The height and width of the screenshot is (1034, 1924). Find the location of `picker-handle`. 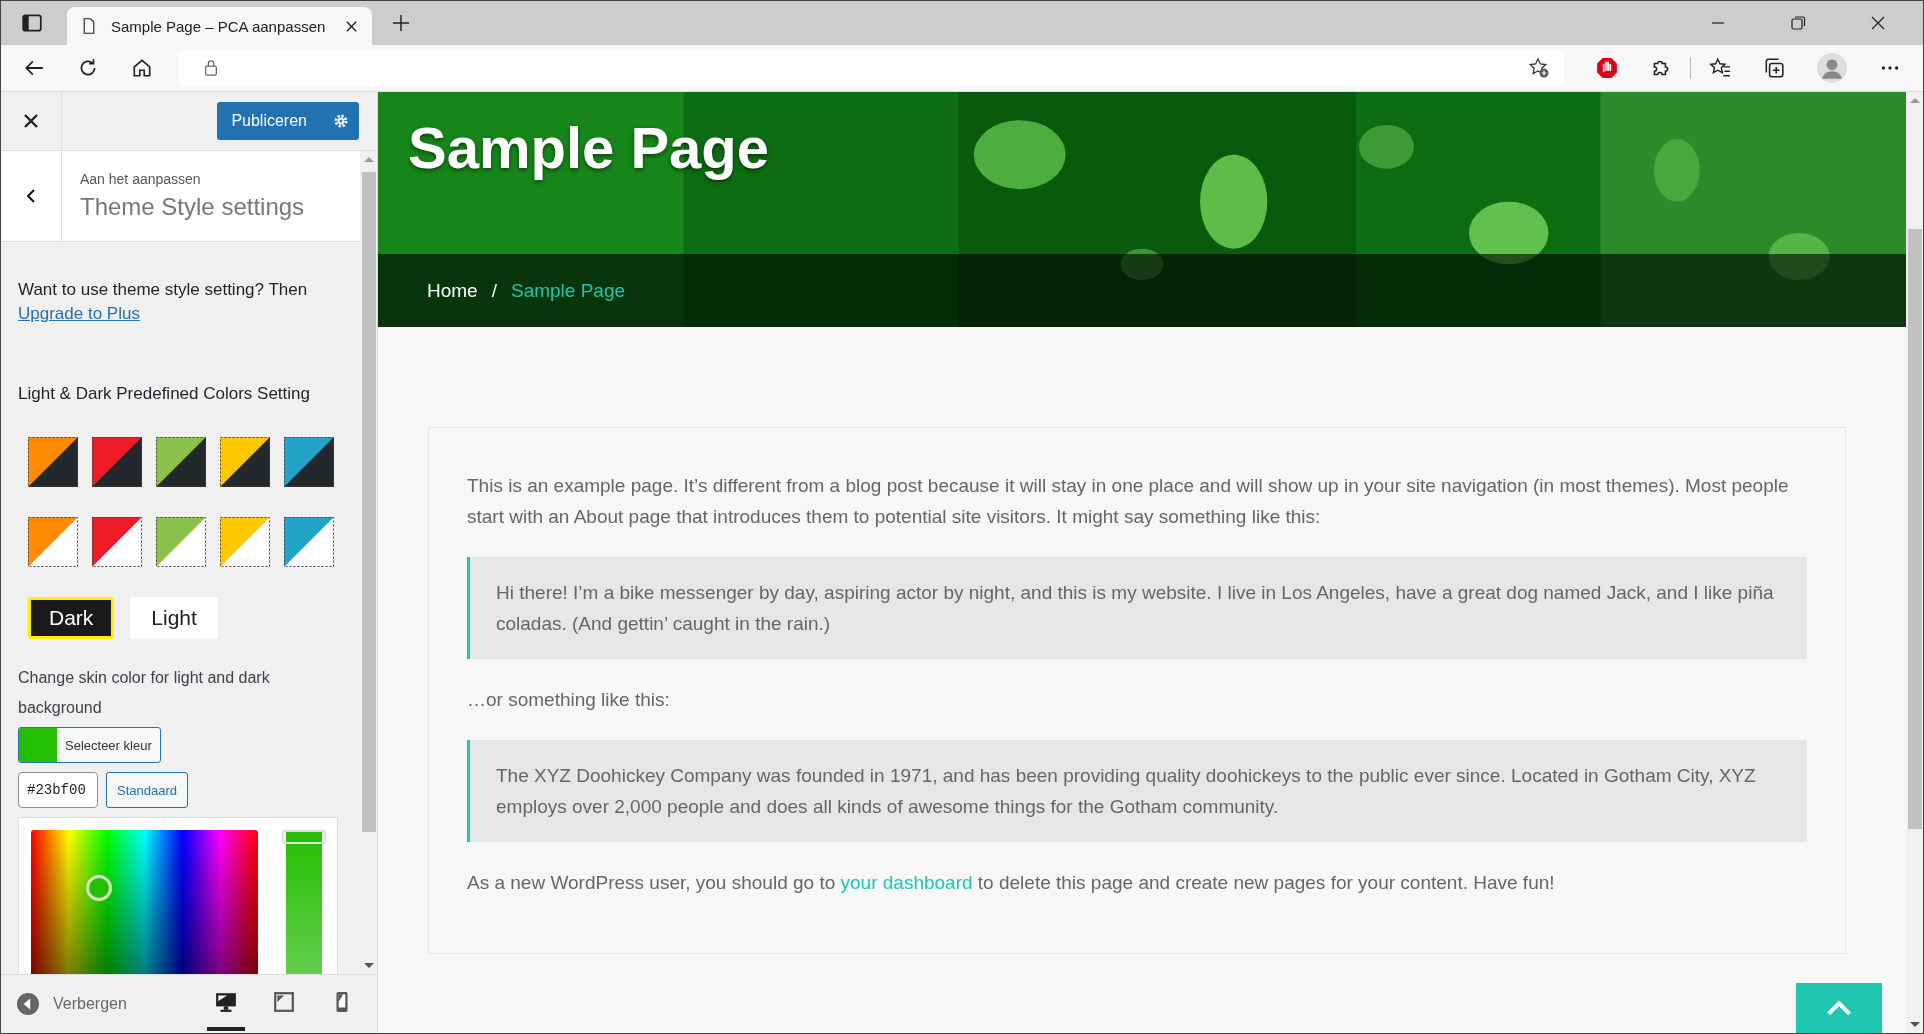

picker-handle is located at coordinates (99, 888).